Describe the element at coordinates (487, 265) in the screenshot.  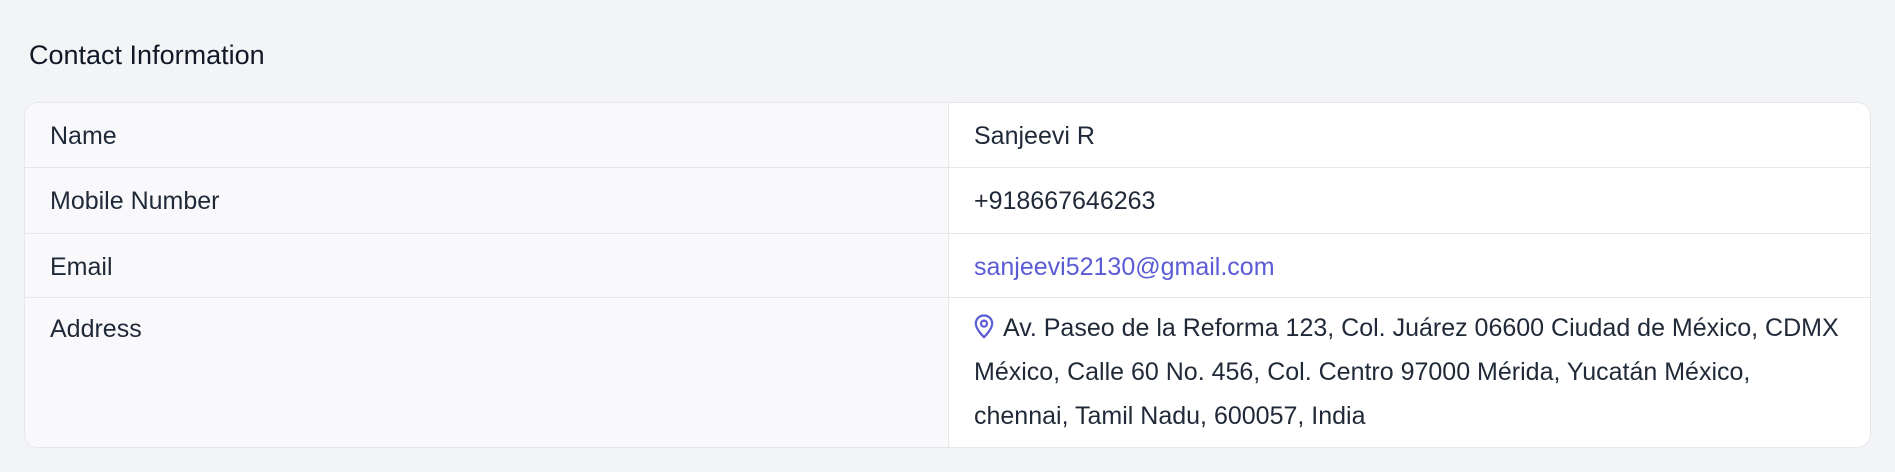
I see `email-label: Email` at that location.